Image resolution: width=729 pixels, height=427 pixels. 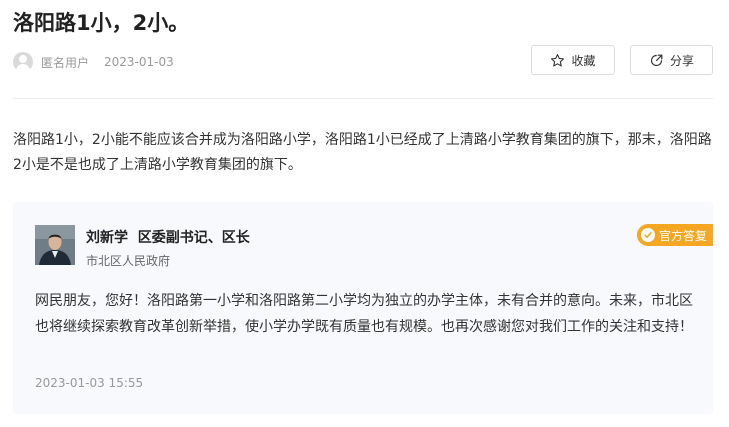 I want to click on responder-name: 刘新学, so click(x=107, y=238).